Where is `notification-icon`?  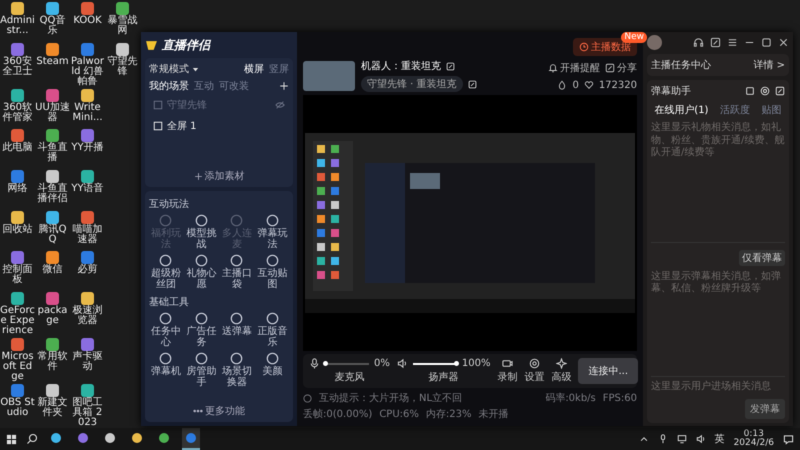 notification-icon is located at coordinates (788, 439).